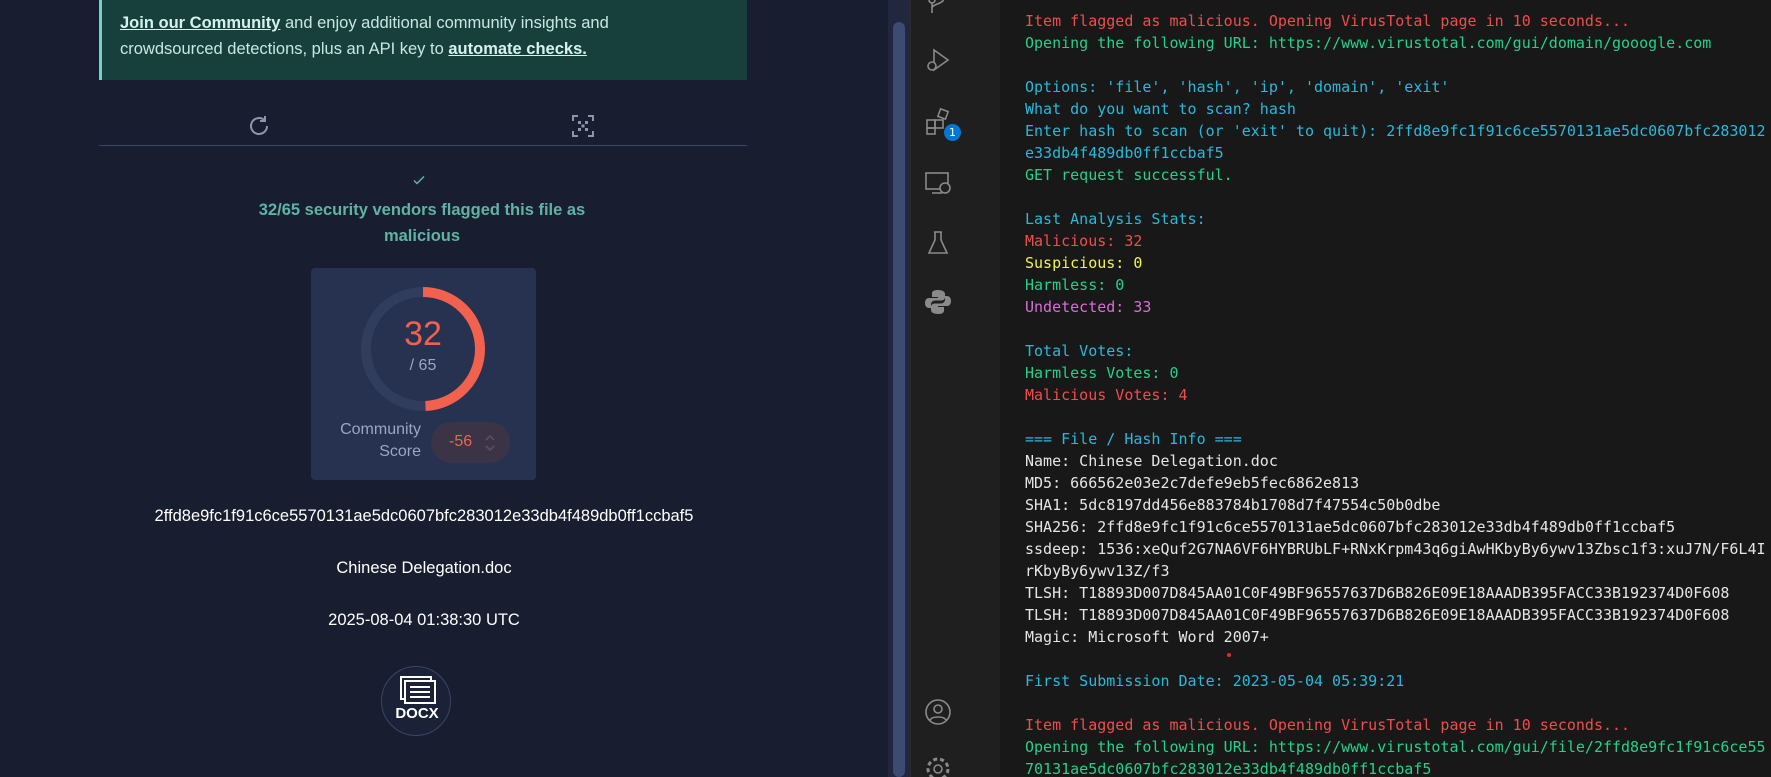  What do you see at coordinates (1133, 439) in the screenshot?
I see `terminal-line: === File / Hash Info ===` at bounding box center [1133, 439].